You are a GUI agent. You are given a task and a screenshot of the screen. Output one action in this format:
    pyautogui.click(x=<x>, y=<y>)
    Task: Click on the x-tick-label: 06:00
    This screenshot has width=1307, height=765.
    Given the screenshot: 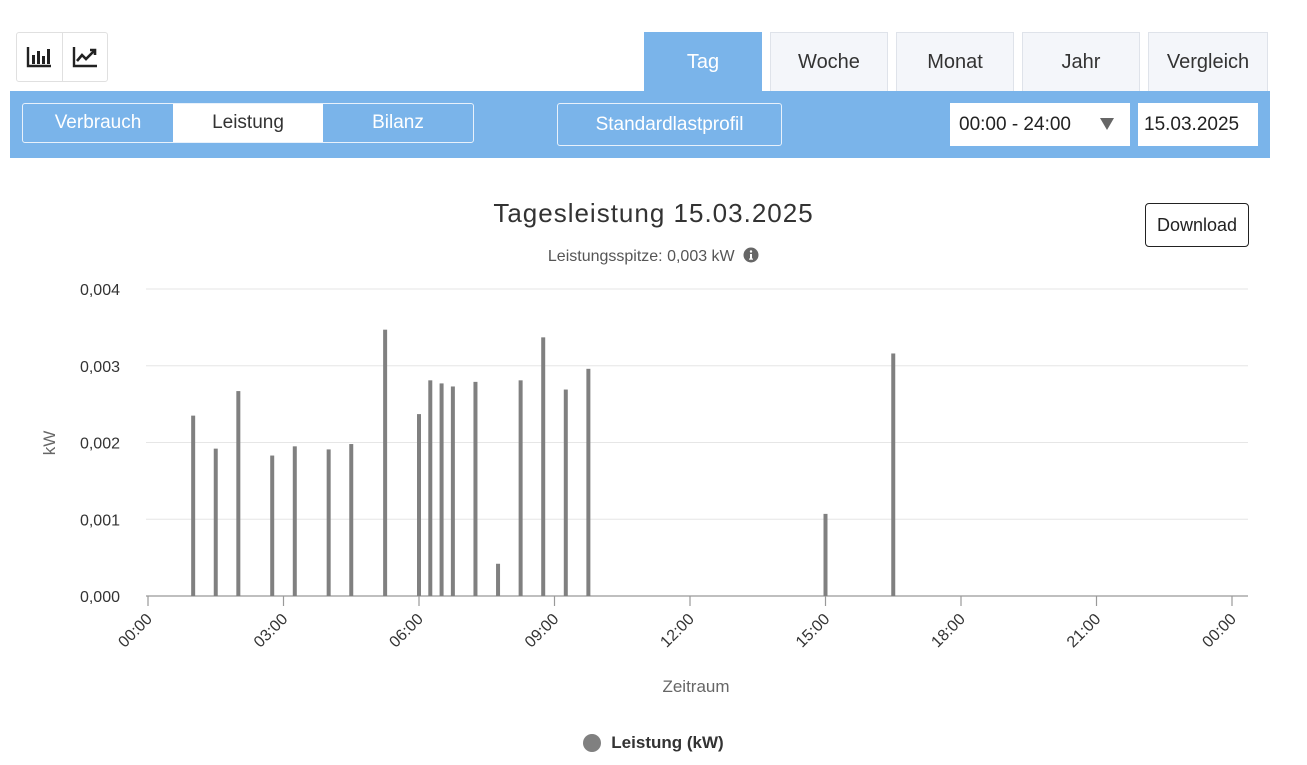 What is the action you would take?
    pyautogui.click(x=406, y=631)
    